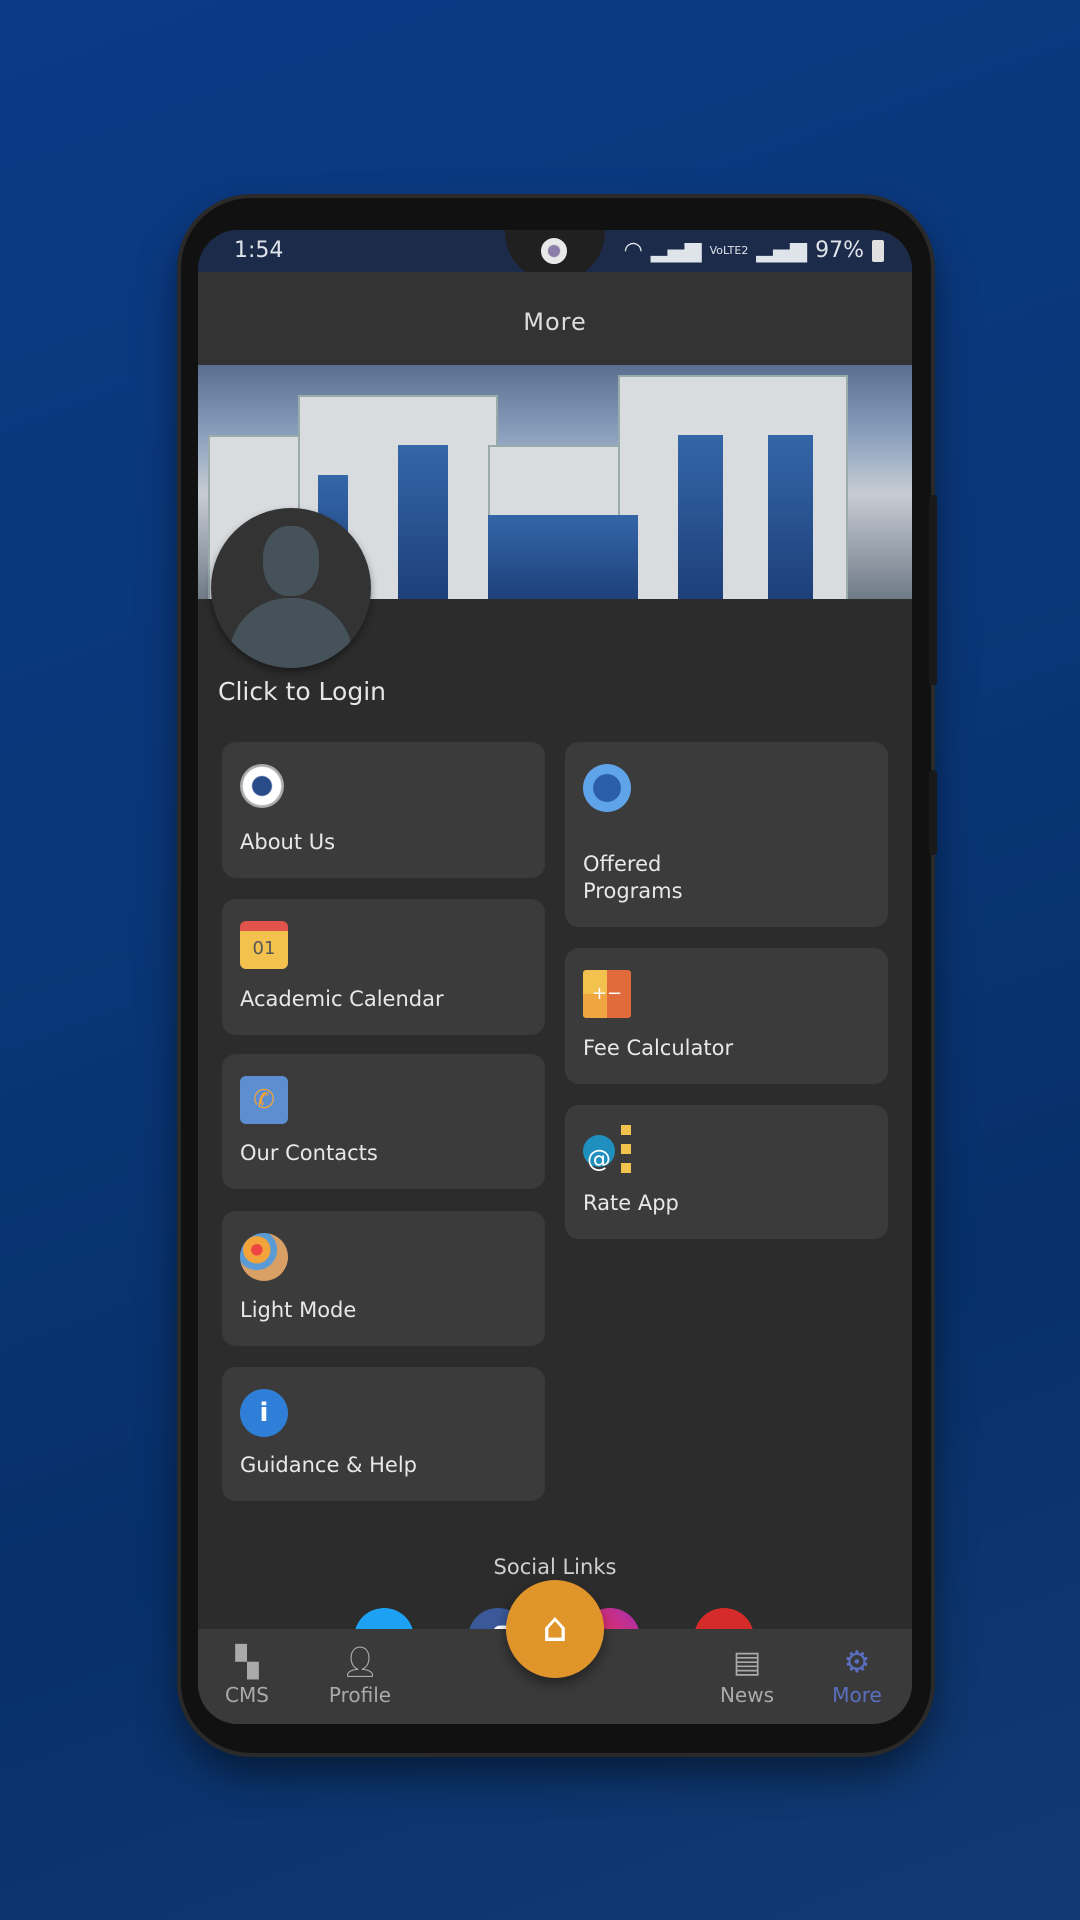  What do you see at coordinates (633, 250) in the screenshot?
I see `wifi-icon: ◠` at bounding box center [633, 250].